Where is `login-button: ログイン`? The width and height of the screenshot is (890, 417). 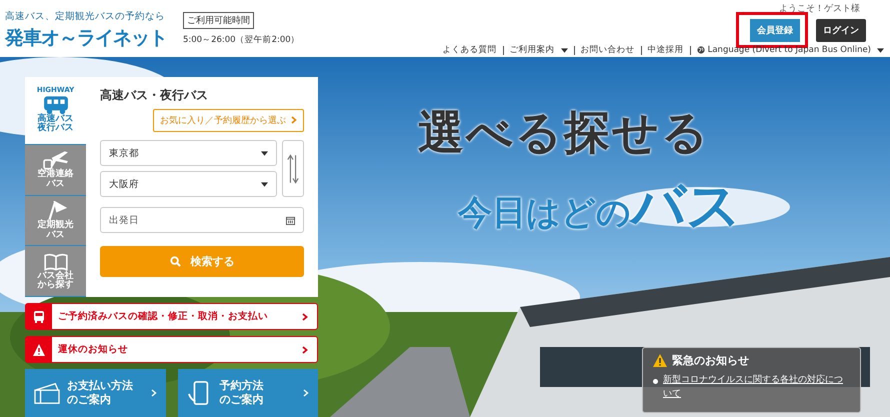 login-button: ログイン is located at coordinates (841, 30).